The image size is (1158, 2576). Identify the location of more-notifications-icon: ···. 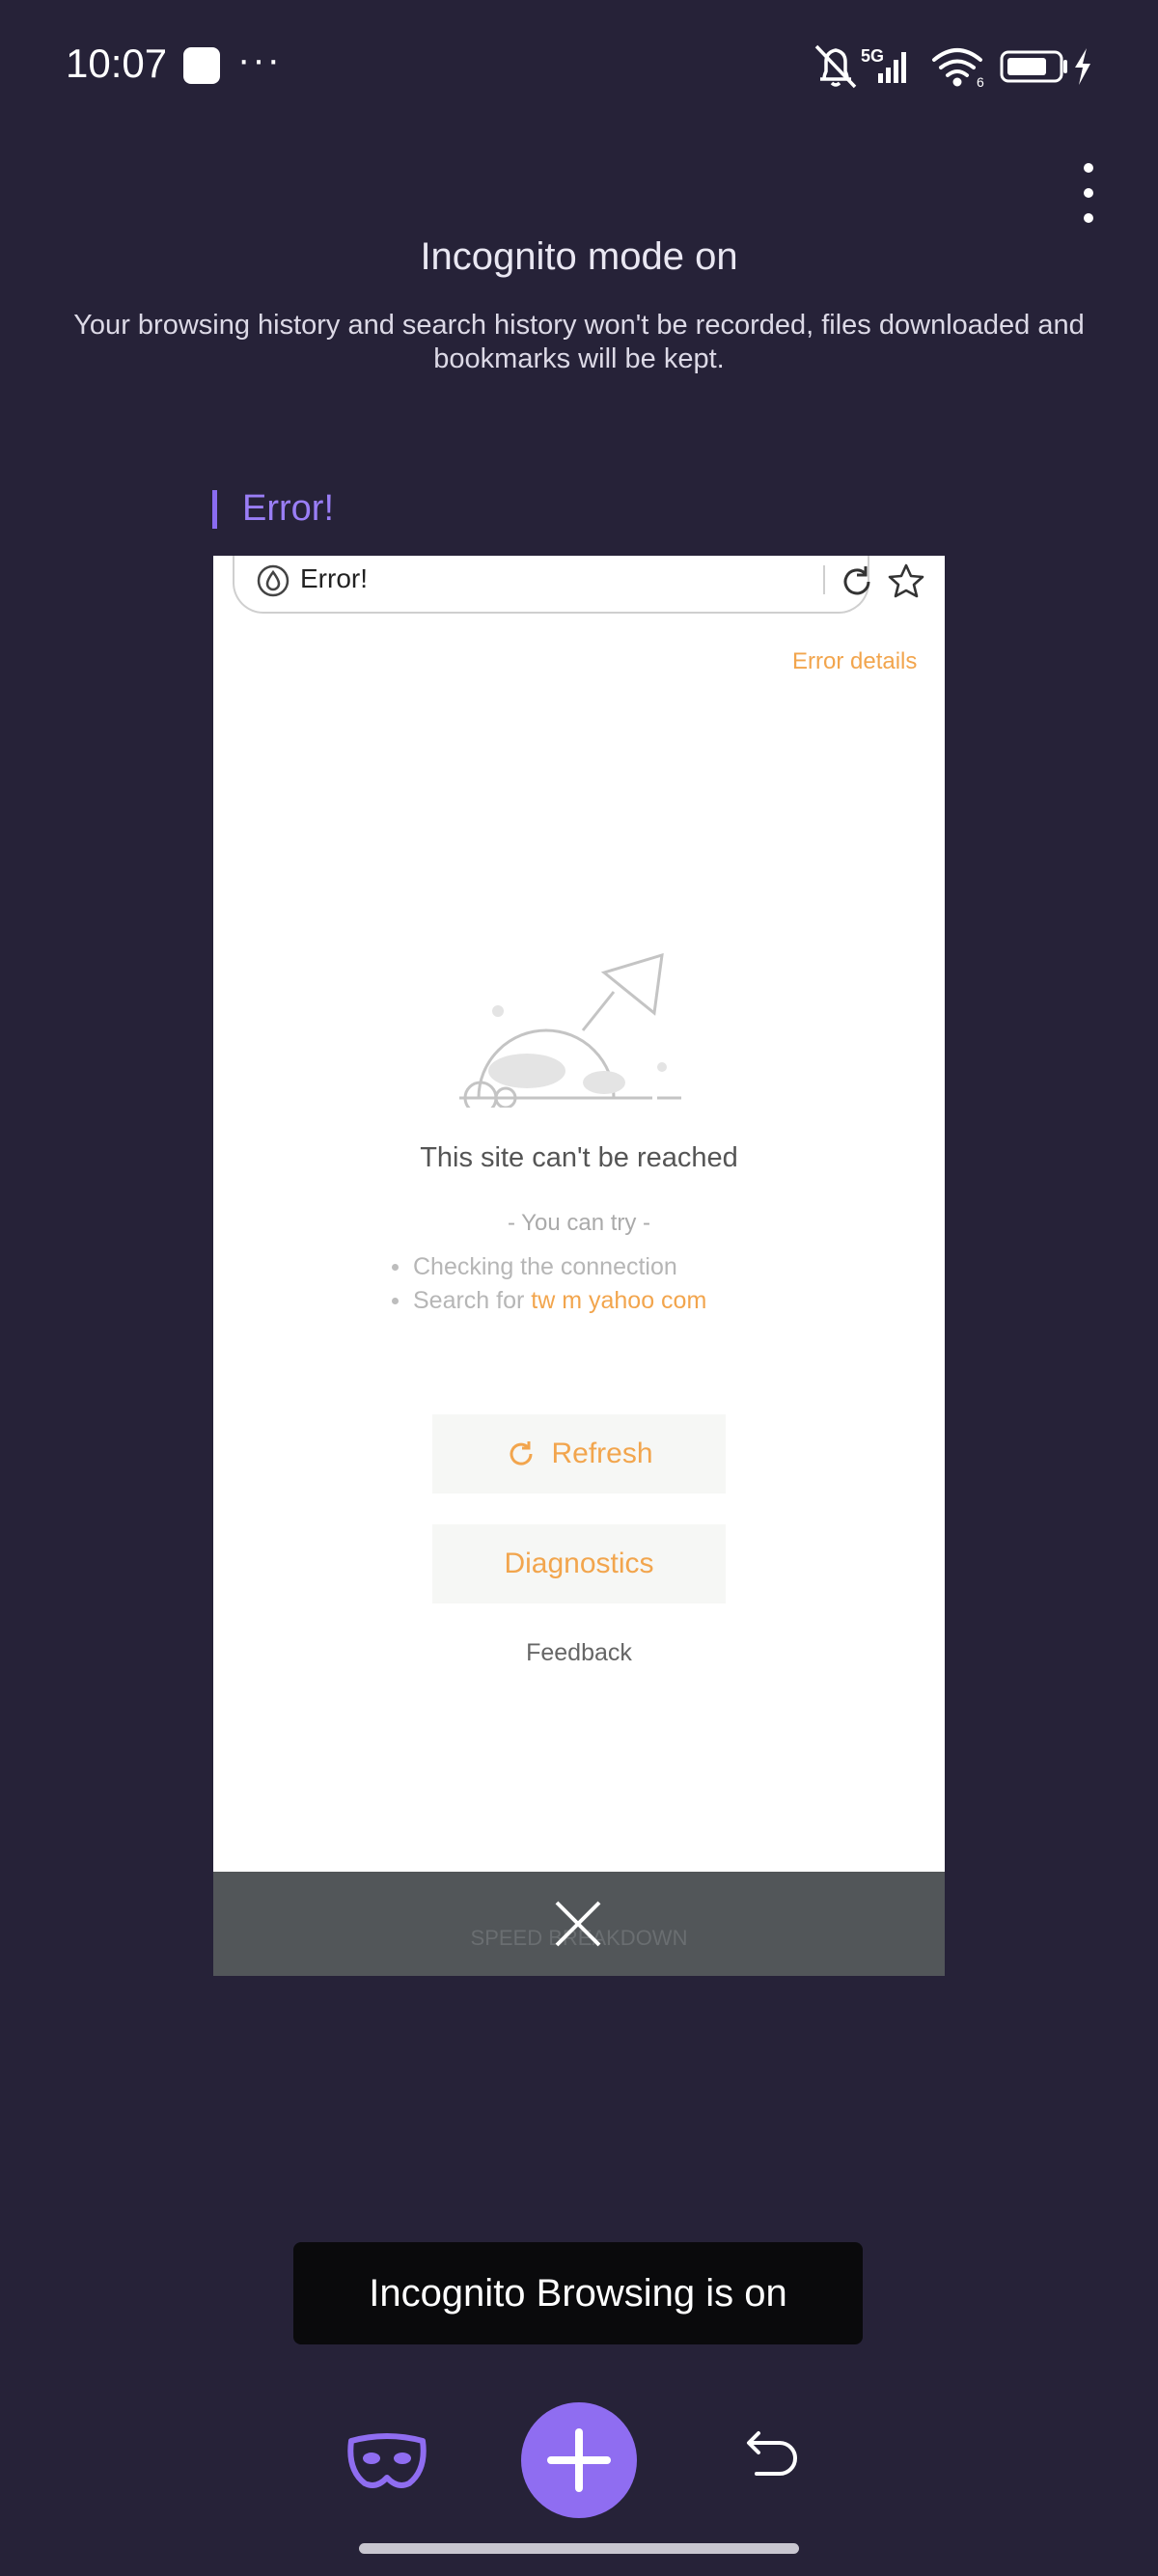
(259, 60).